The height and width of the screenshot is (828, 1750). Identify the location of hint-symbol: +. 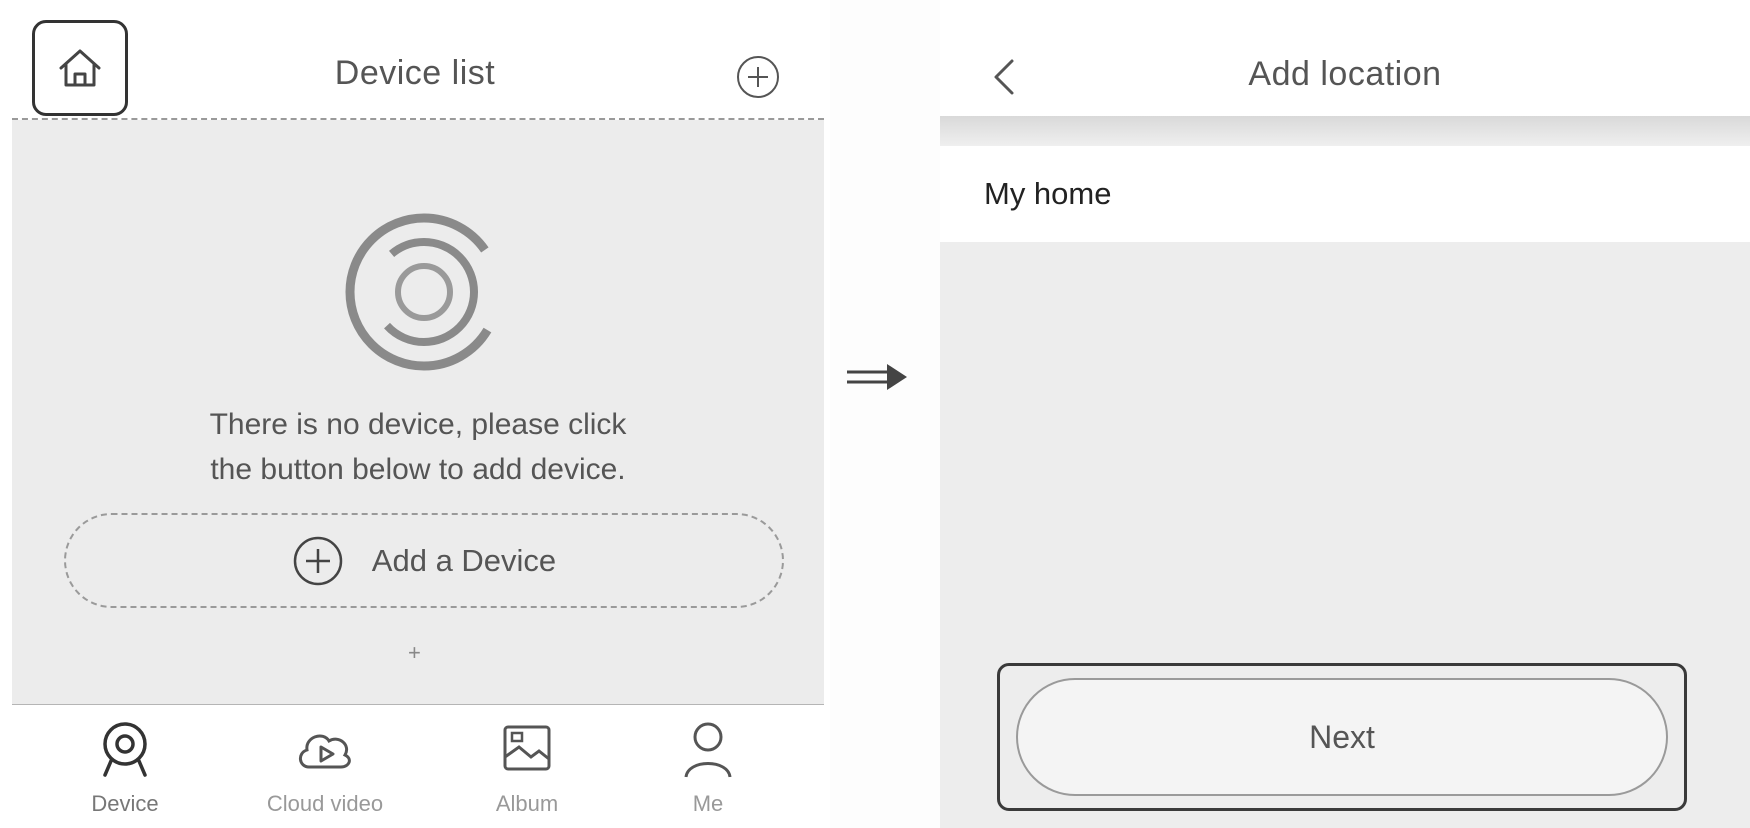
(414, 652).